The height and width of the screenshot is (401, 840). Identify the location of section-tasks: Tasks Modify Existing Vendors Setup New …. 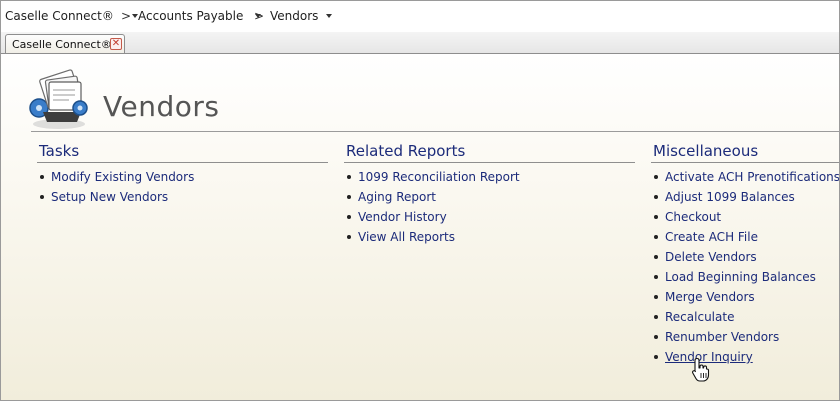
(182, 174).